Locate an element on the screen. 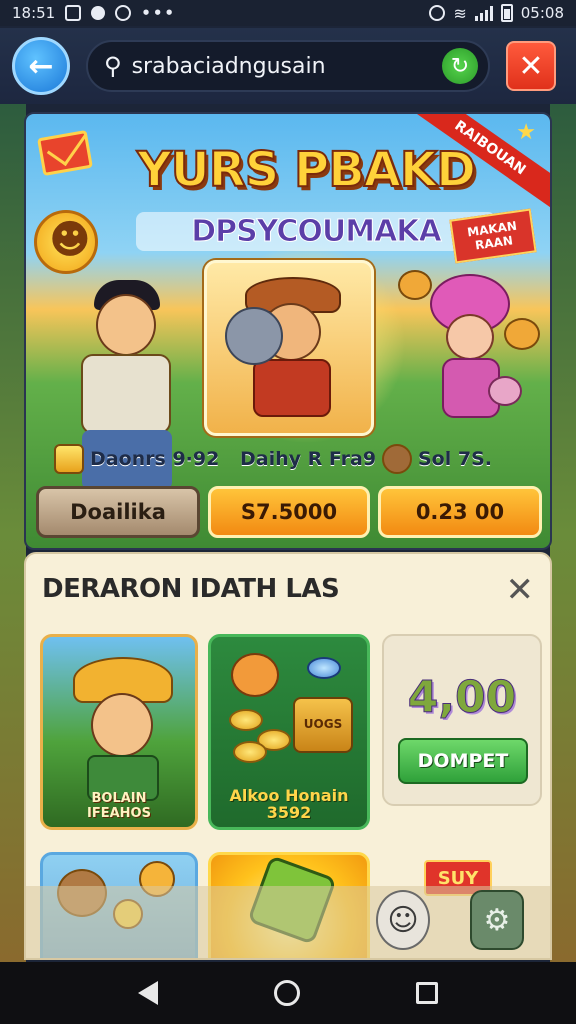 Image resolution: width=576 pixels, height=1024 pixels. banner-subtitle: DPSYCOUMAKA is located at coordinates (316, 231).